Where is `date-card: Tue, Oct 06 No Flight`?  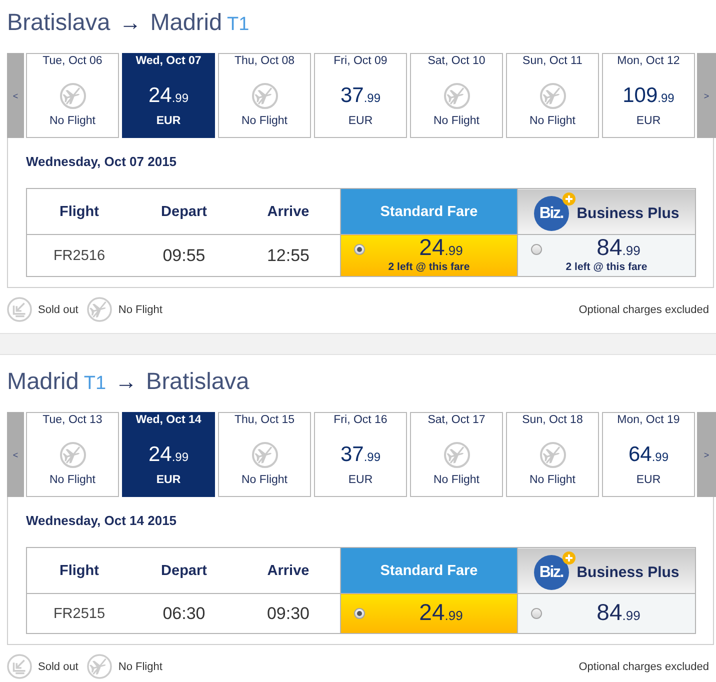
date-card: Tue, Oct 06 No Flight is located at coordinates (72, 95).